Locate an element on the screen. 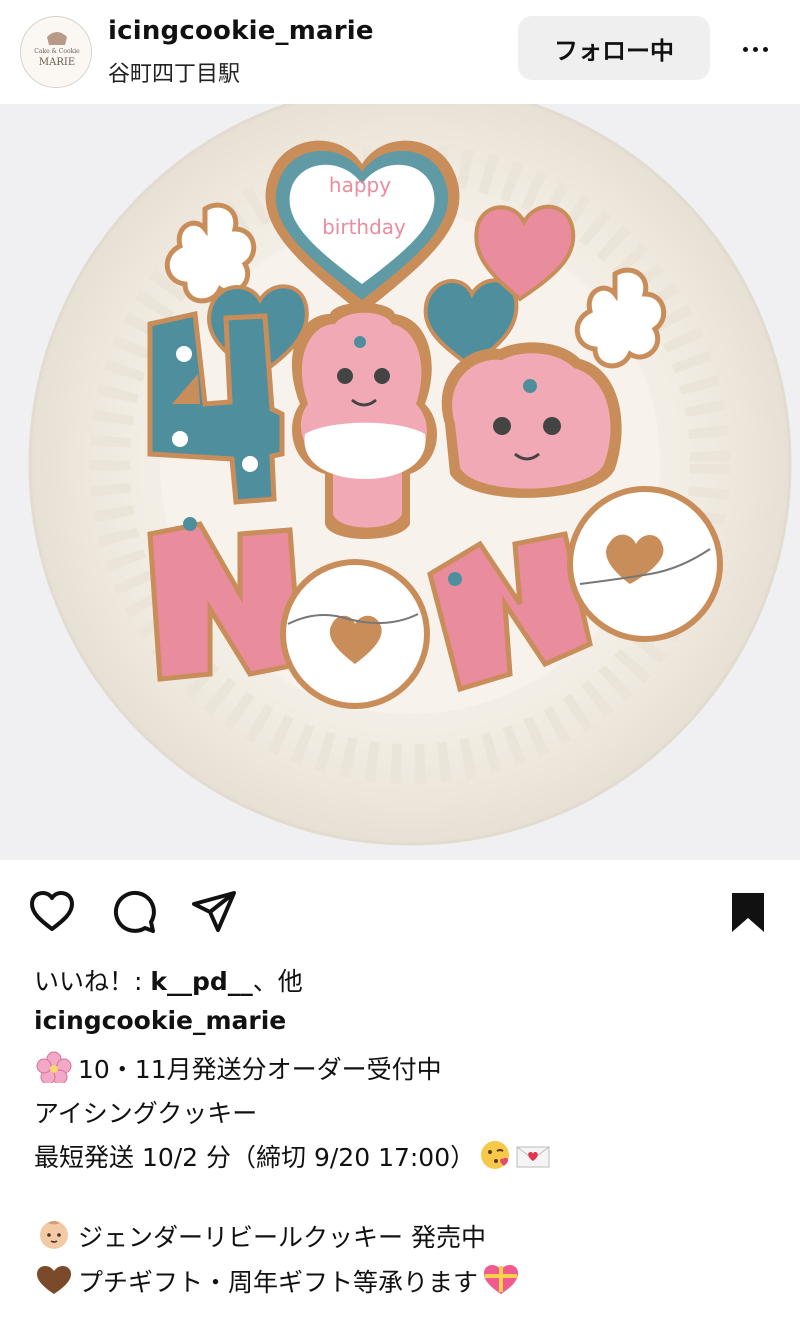  avatar-top-text: Cake & Cookie is located at coordinates (57, 51).